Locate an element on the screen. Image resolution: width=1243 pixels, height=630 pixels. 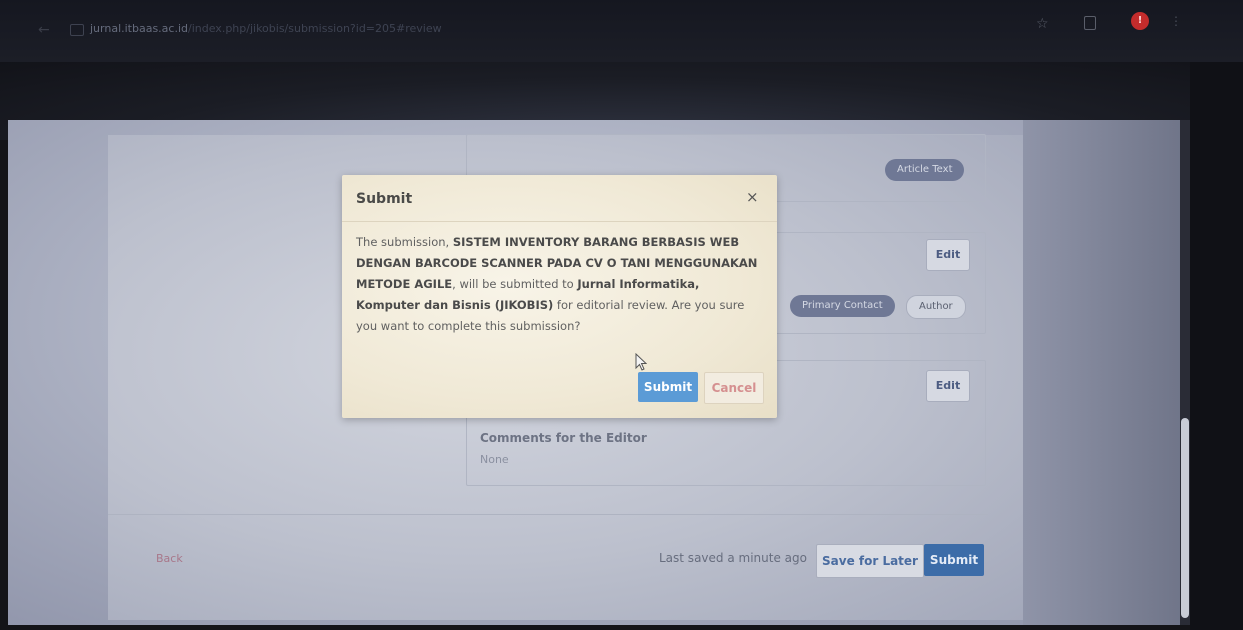
back-arrow-icon: ← is located at coordinates (44, 30).